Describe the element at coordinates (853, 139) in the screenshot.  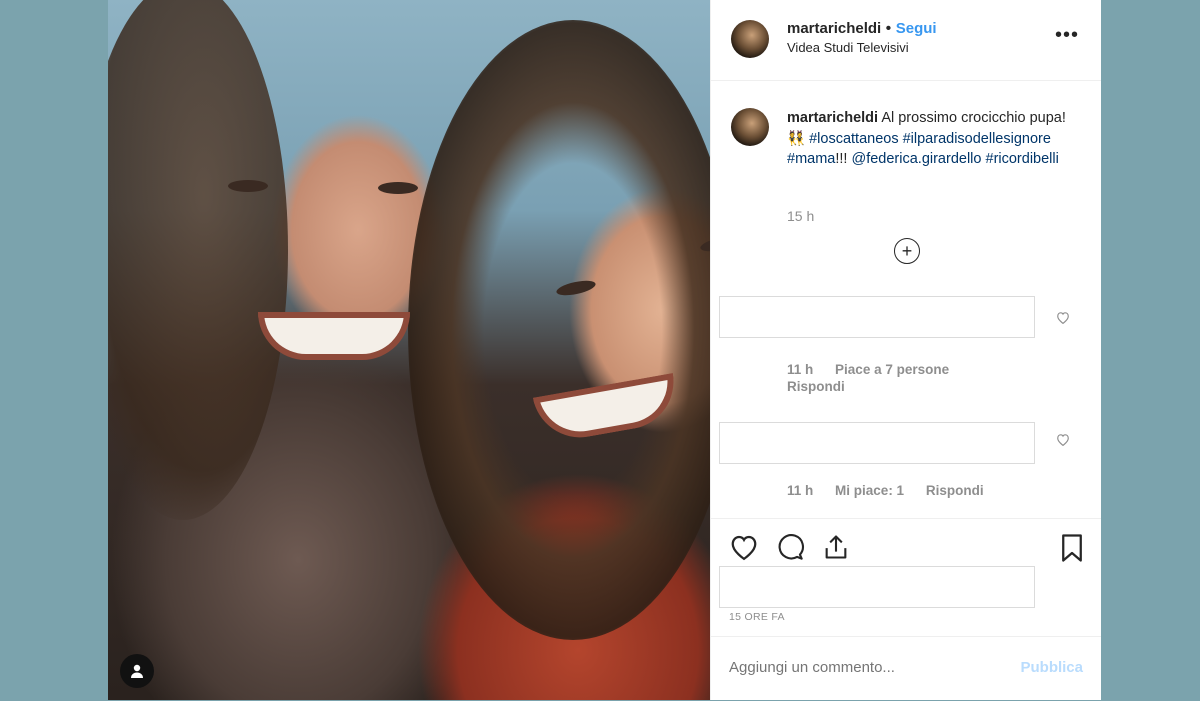
I see `hashtag-link: #loscattaneos` at that location.